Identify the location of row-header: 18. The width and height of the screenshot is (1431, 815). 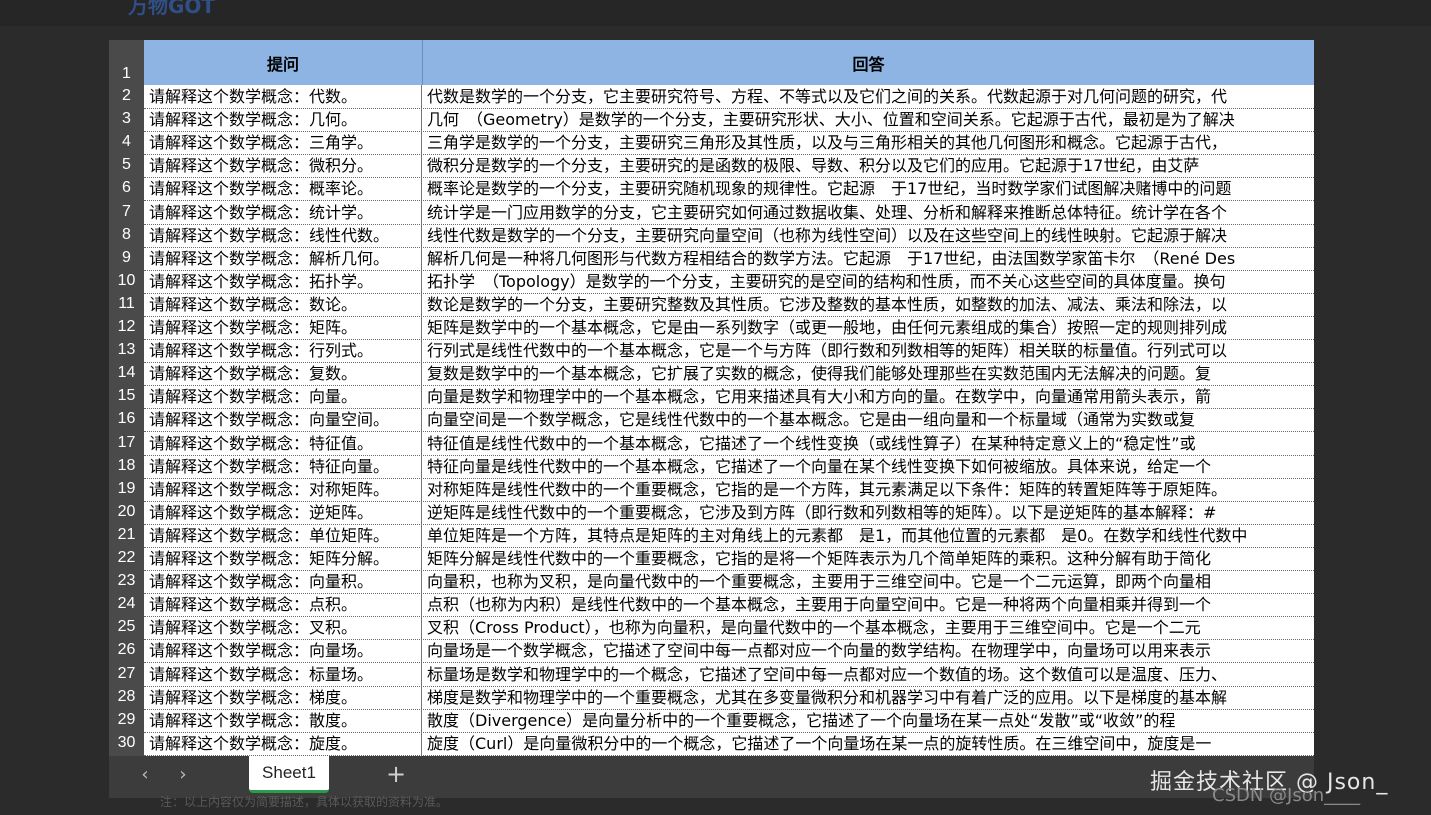
(126, 466).